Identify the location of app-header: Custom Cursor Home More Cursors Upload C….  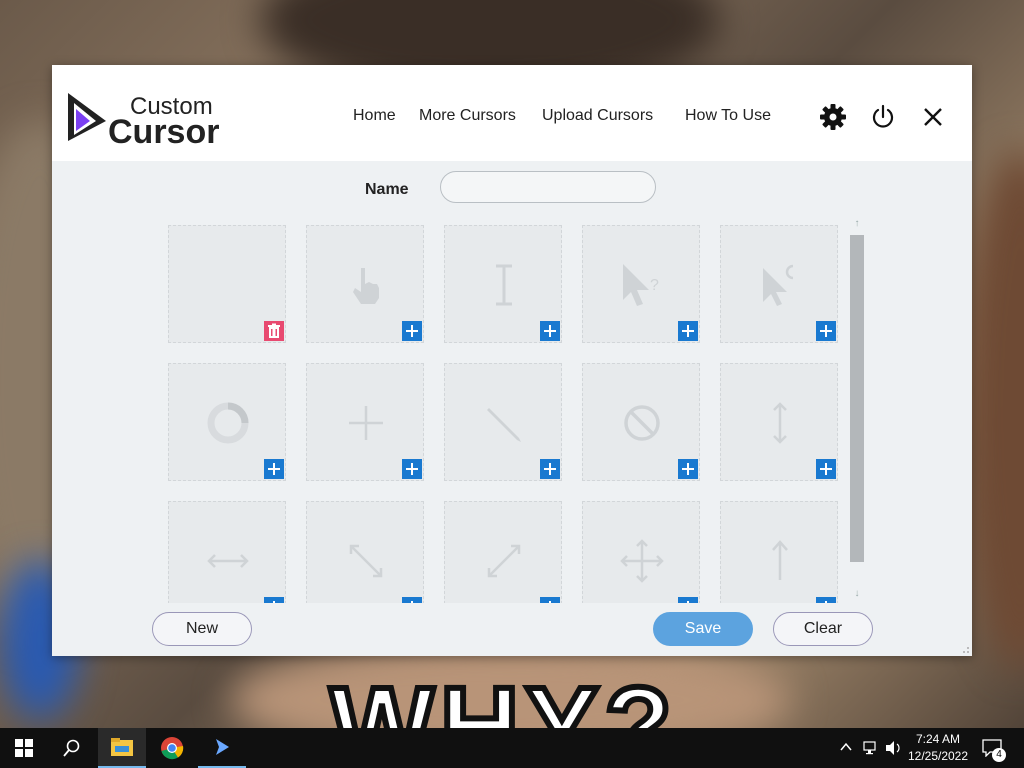
(512, 113).